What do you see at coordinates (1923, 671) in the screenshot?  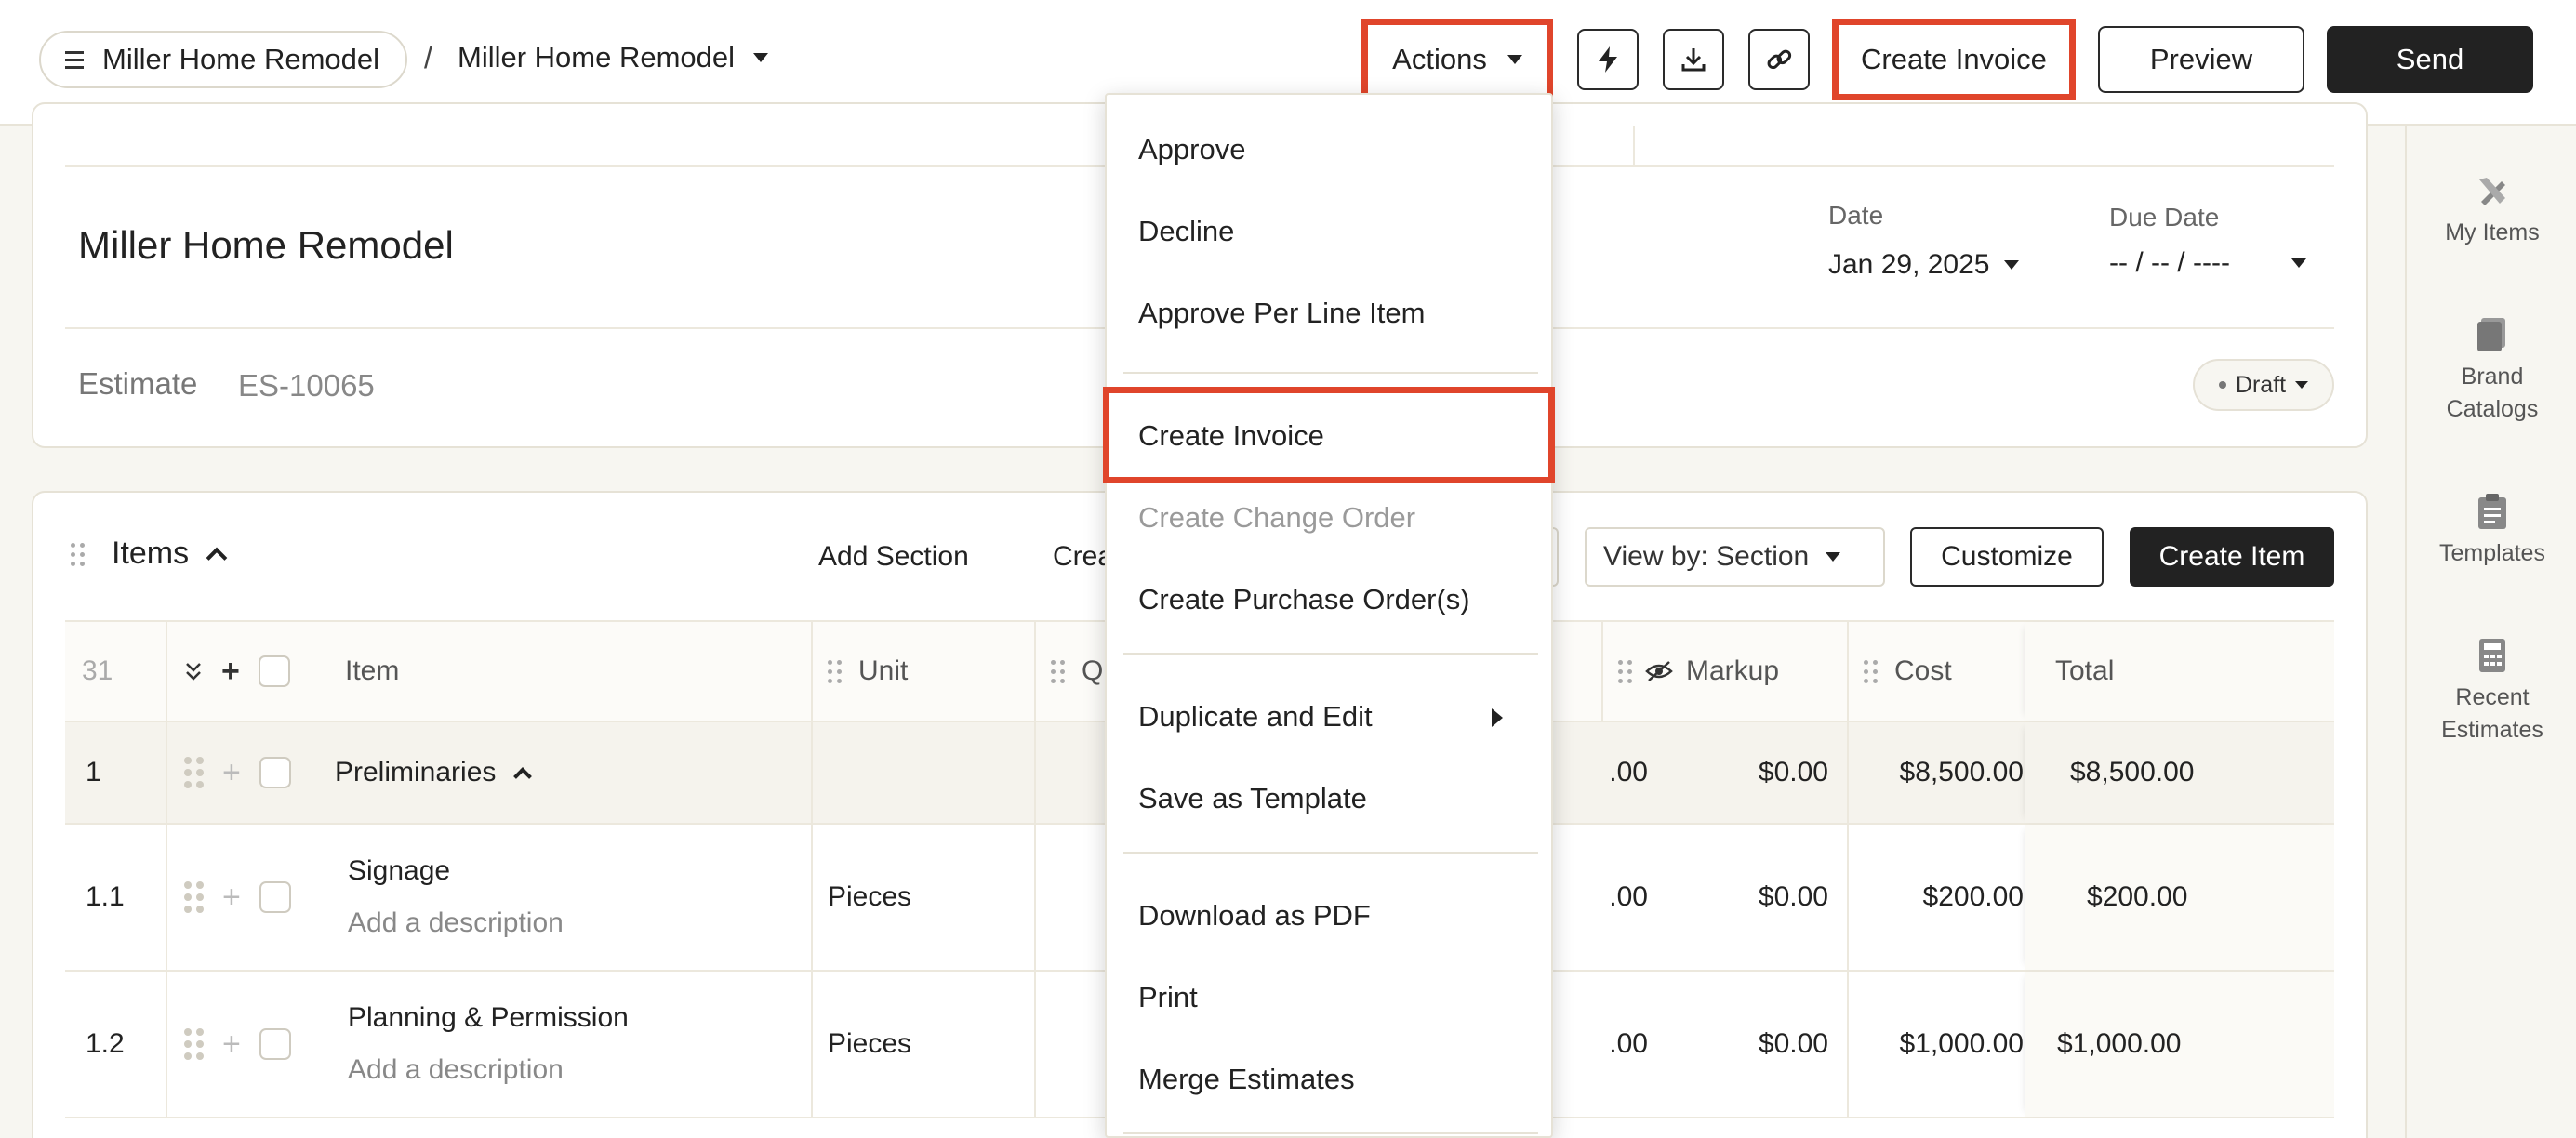 I see `header-cost-label: Cost` at bounding box center [1923, 671].